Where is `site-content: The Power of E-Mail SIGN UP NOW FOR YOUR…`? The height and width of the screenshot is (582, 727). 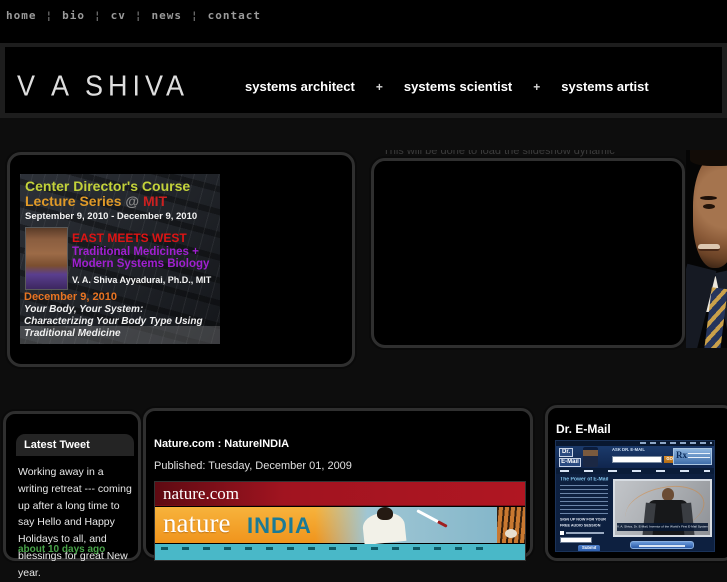 site-content: The Power of E-Mail SIGN UP NOW FOR YOUR… is located at coordinates (635, 512).